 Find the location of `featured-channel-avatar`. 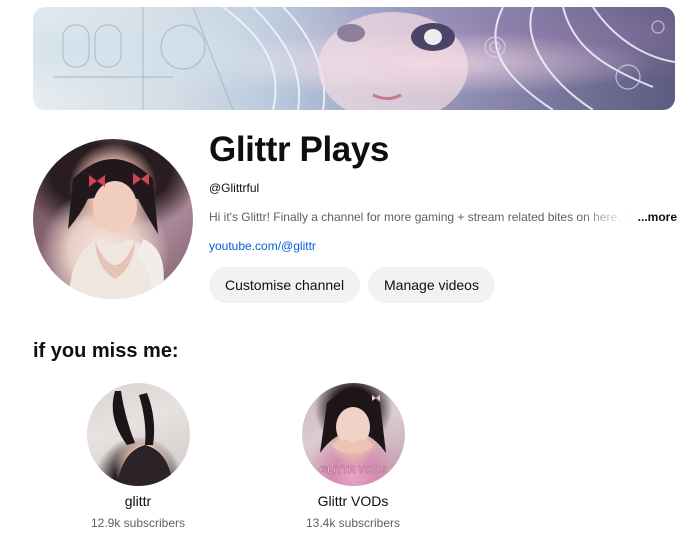

featured-channel-avatar is located at coordinates (138, 434).